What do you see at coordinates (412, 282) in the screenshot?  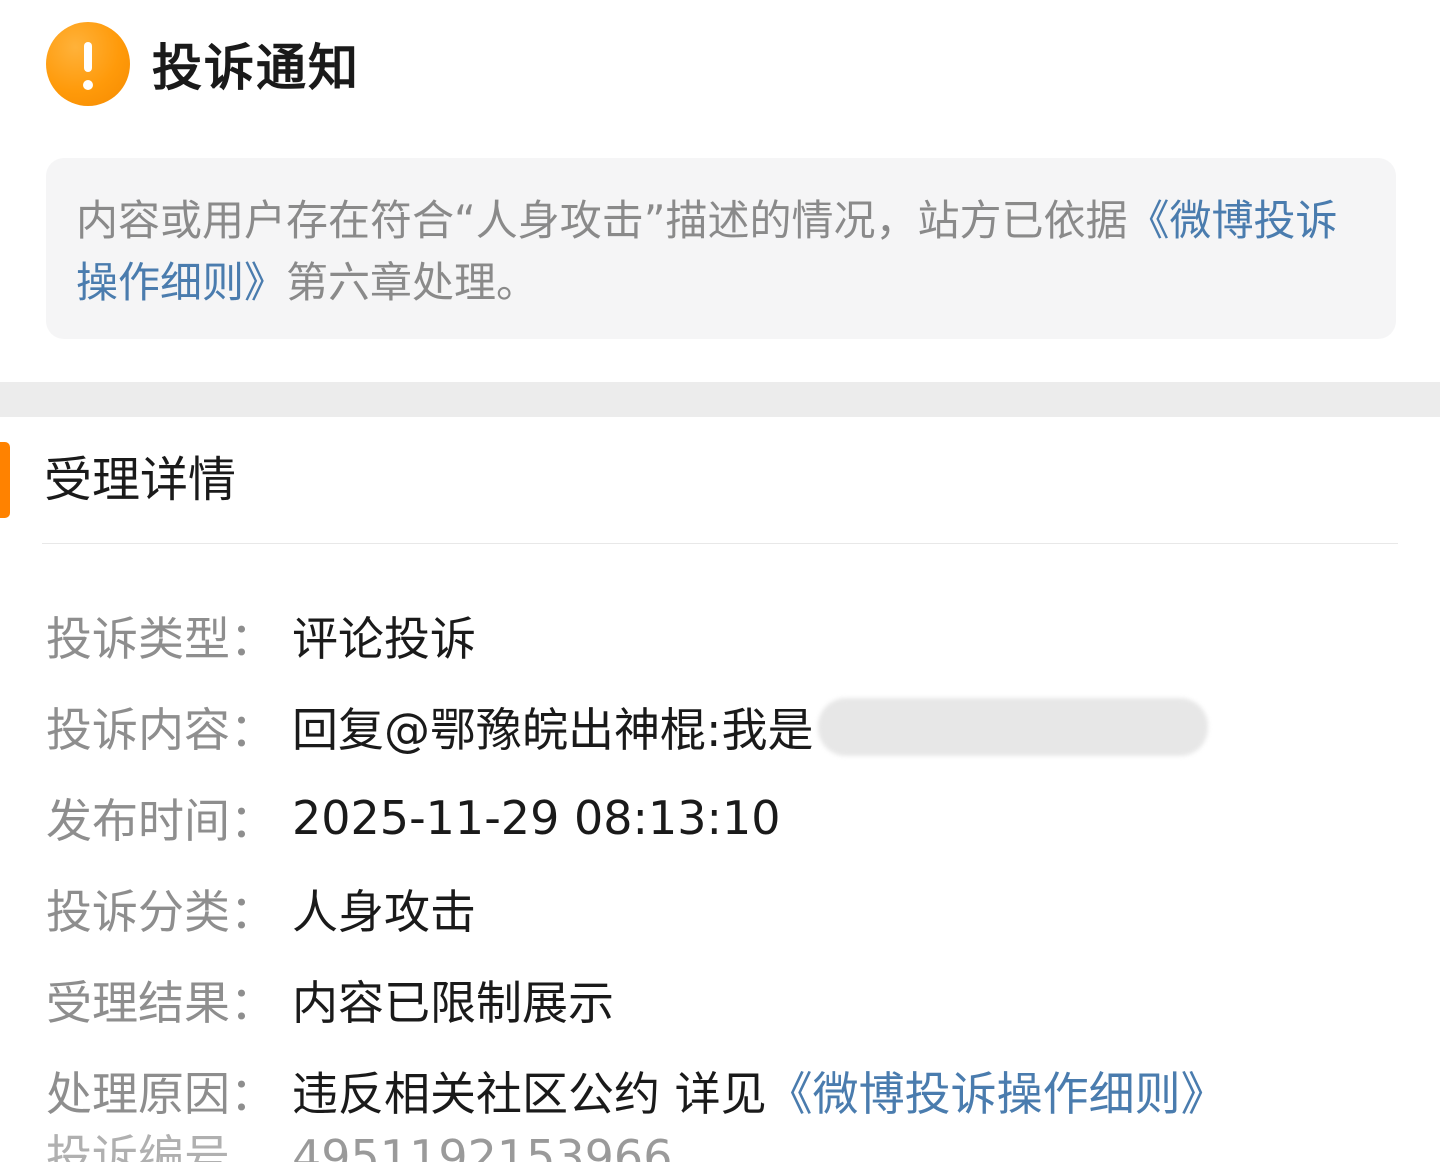 I see `notice-text-end: 第六章处理。` at bounding box center [412, 282].